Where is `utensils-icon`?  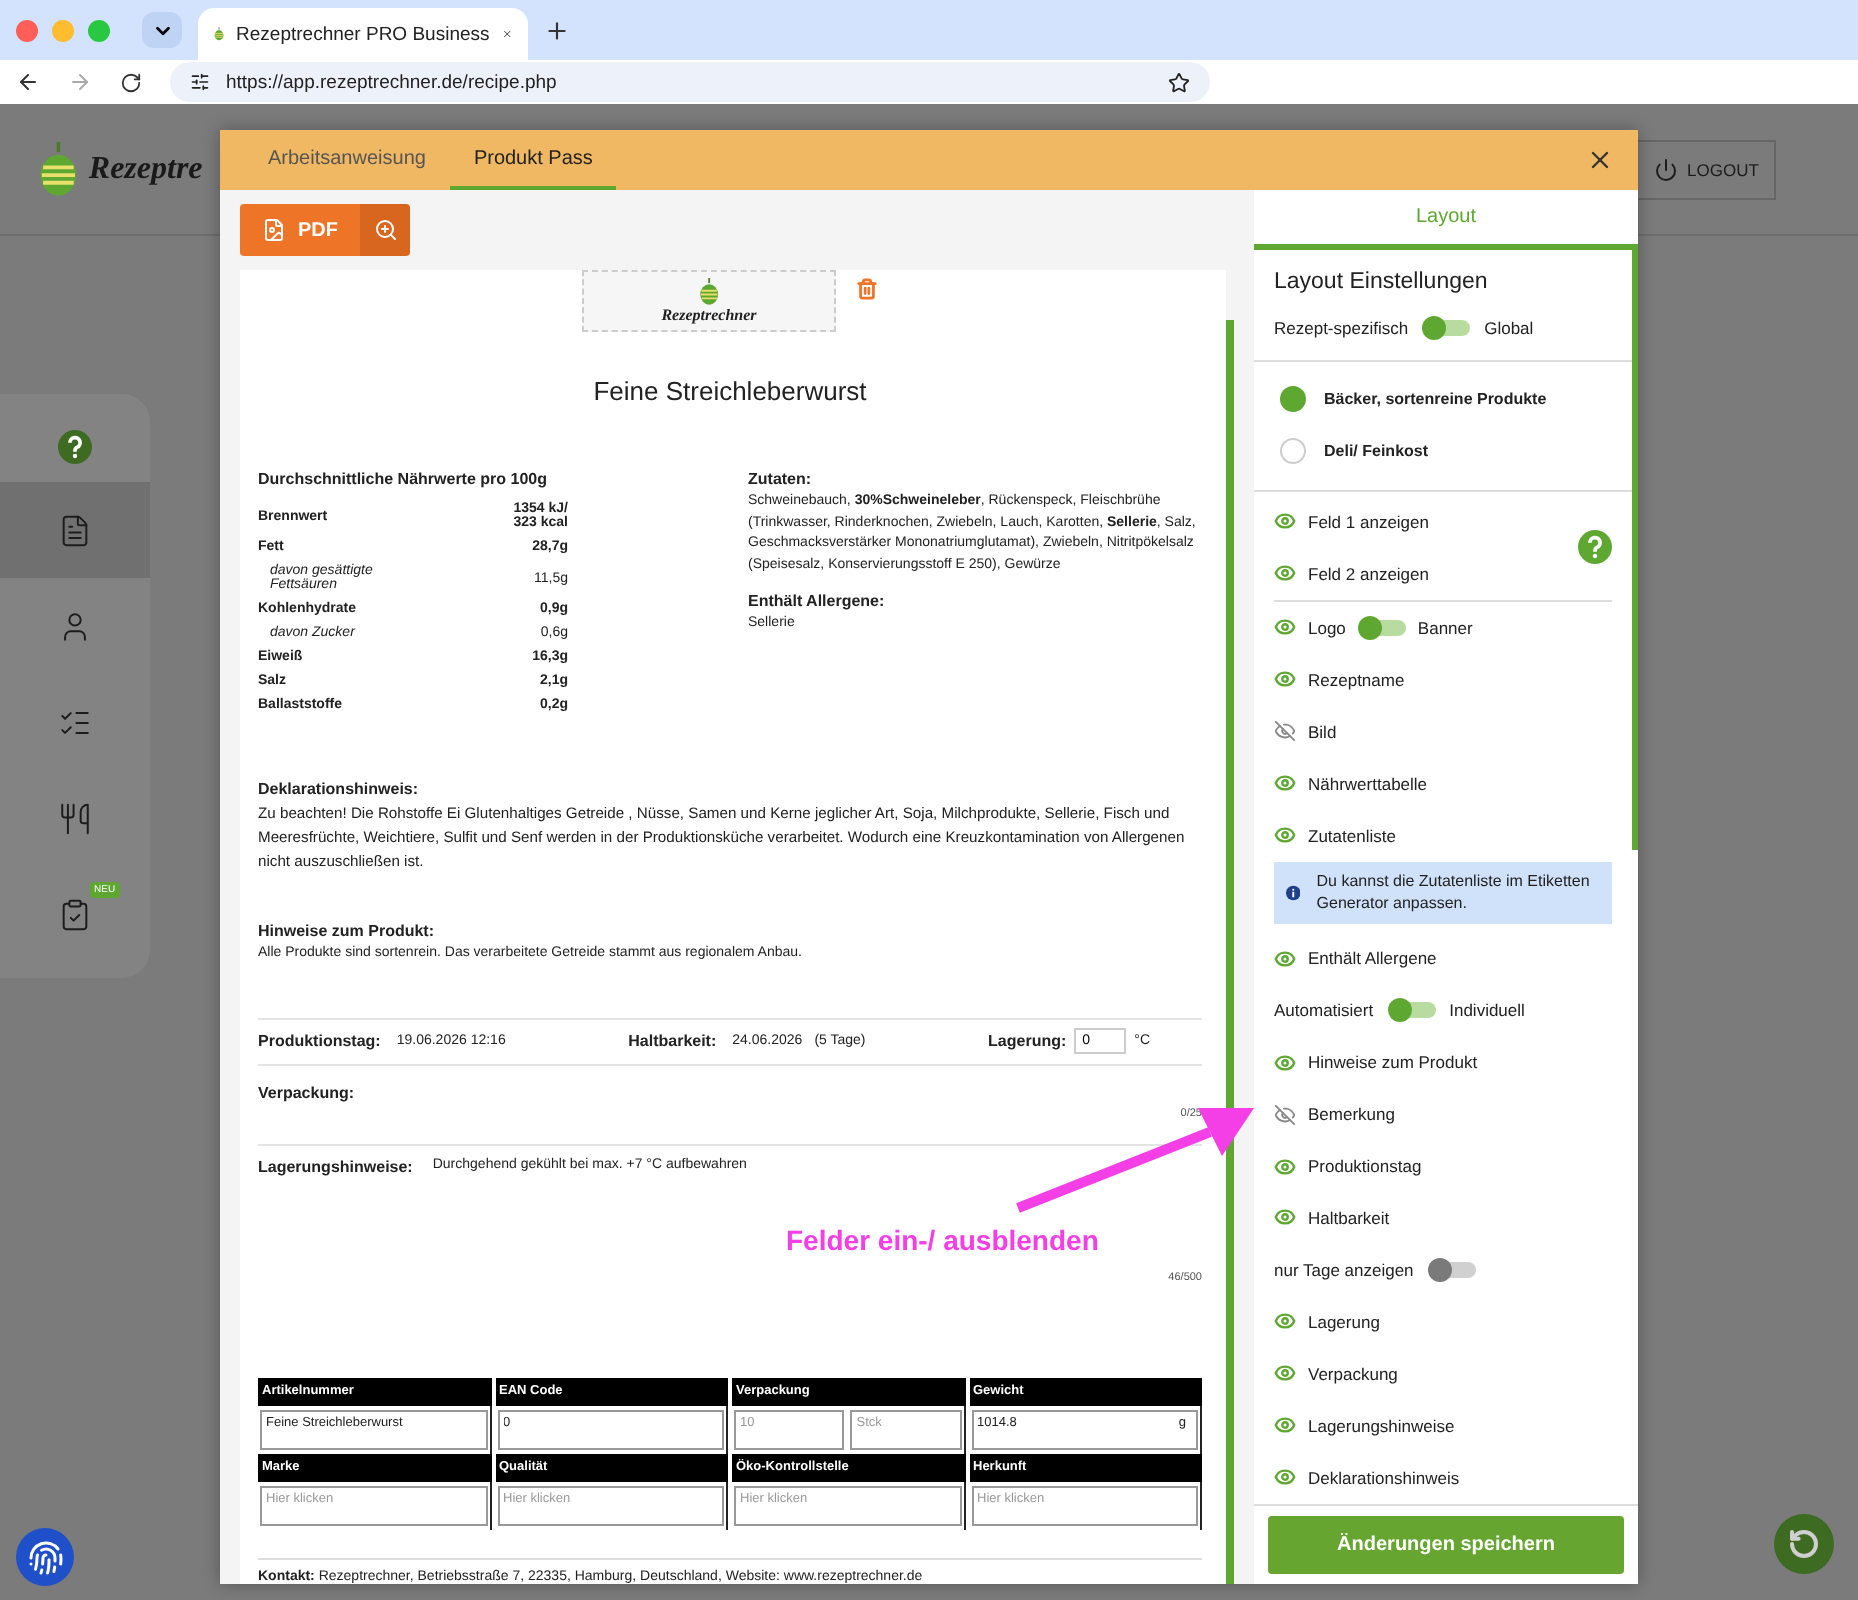 utensils-icon is located at coordinates (75, 818).